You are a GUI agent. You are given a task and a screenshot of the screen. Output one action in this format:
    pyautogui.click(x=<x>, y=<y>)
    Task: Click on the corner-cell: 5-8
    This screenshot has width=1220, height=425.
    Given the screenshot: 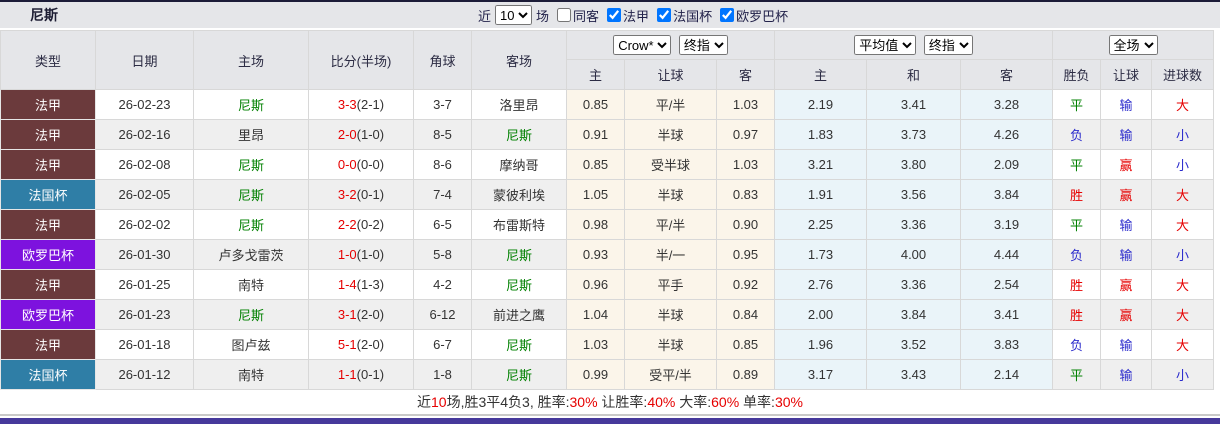 What is the action you would take?
    pyautogui.click(x=442, y=254)
    